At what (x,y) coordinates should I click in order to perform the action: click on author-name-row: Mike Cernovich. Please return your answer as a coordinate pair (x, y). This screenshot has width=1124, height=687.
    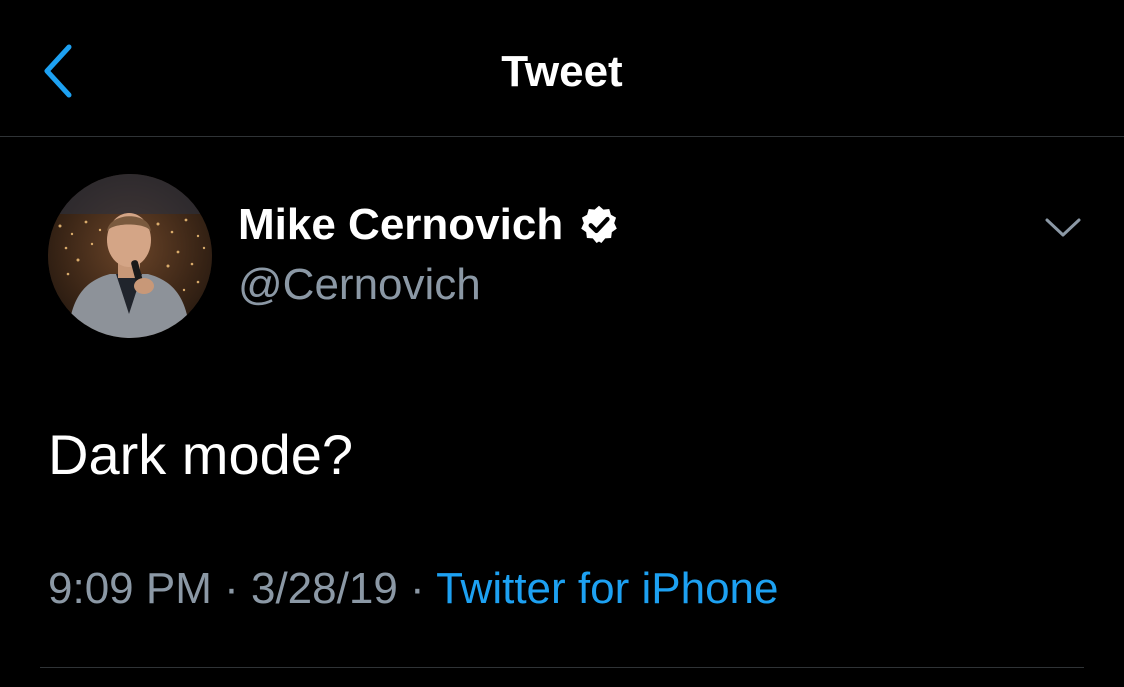
    Looking at the image, I should click on (429, 225).